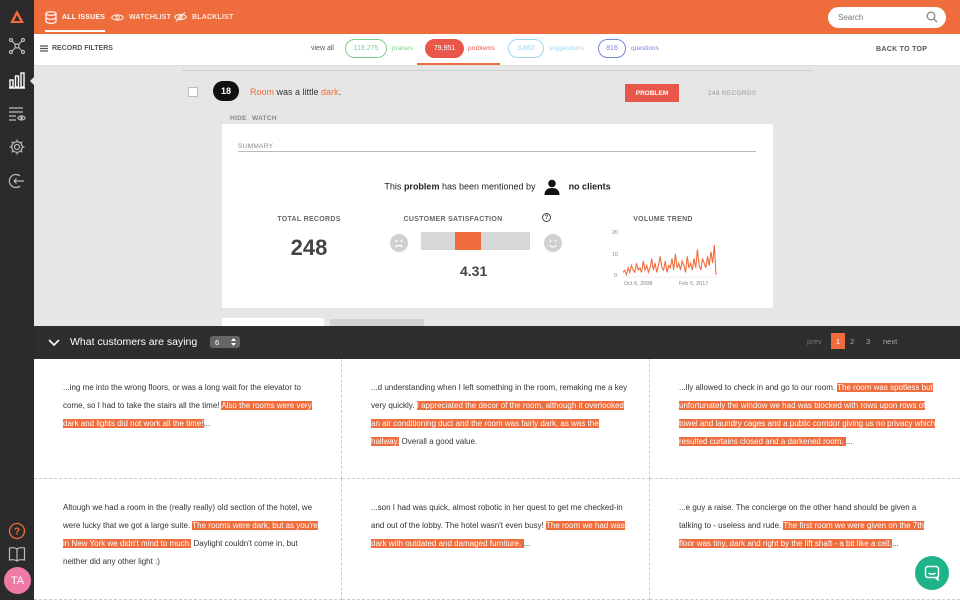  I want to click on tab-watchlist: WATCHLIST, so click(141, 17).